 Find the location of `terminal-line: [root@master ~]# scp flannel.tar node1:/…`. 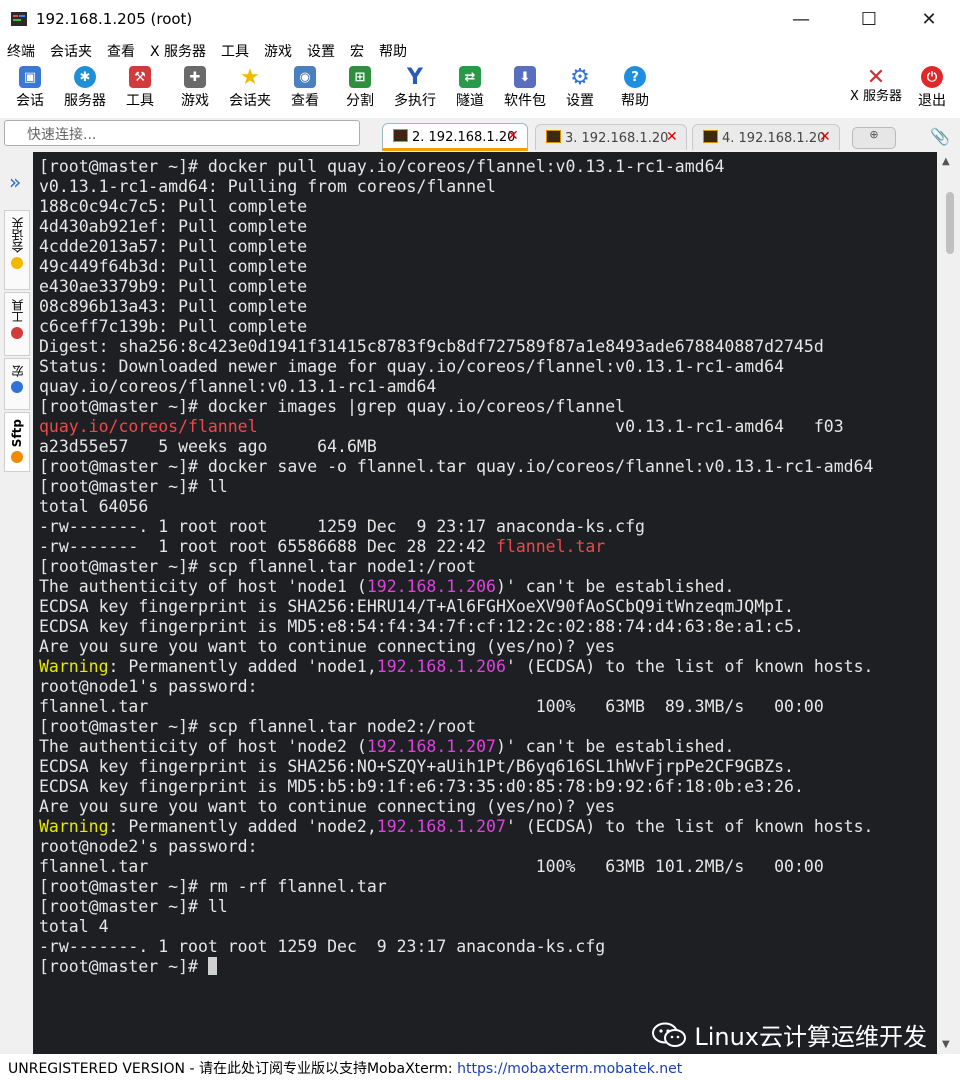

terminal-line: [root@master ~]# scp flannel.tar node1:/… is located at coordinates (488, 567).